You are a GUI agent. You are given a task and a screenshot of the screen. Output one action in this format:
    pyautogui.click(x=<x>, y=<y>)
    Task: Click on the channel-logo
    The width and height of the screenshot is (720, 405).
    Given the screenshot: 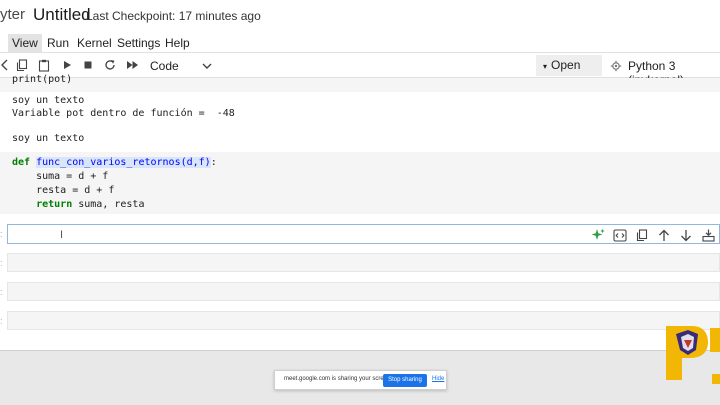 What is the action you would take?
    pyautogui.click(x=691, y=353)
    